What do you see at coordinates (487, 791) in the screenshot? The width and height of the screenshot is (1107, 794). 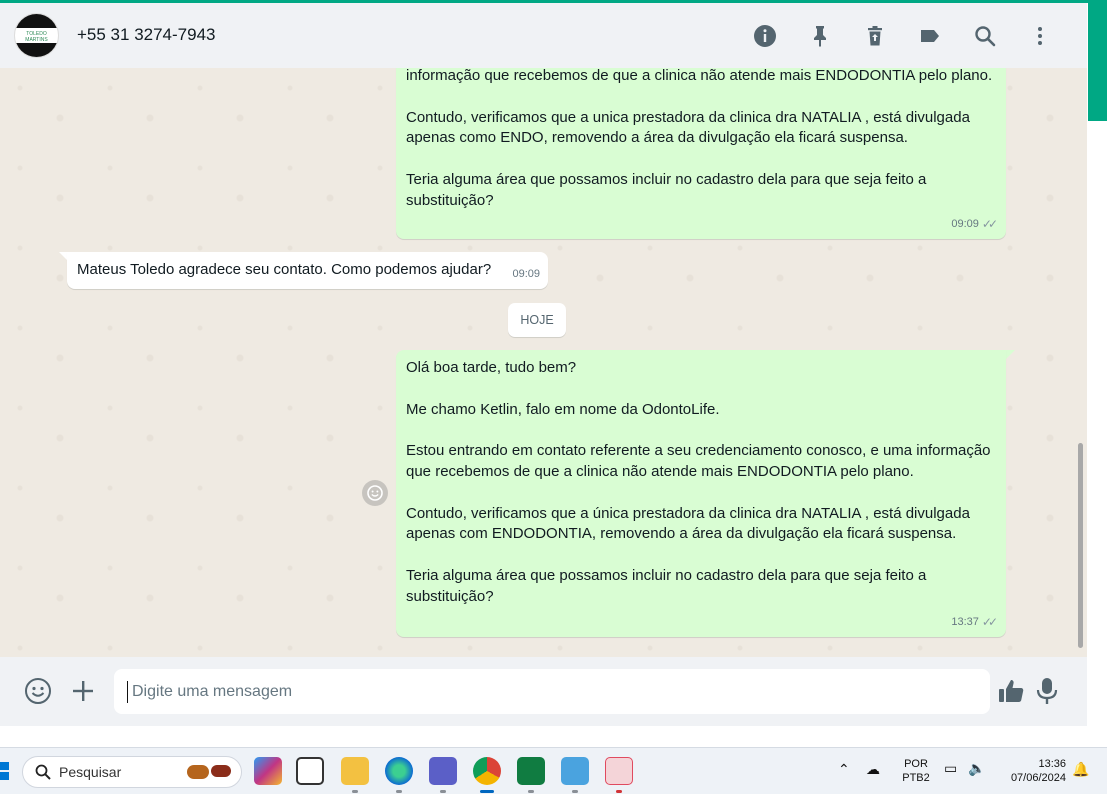 I see `active-indicator` at bounding box center [487, 791].